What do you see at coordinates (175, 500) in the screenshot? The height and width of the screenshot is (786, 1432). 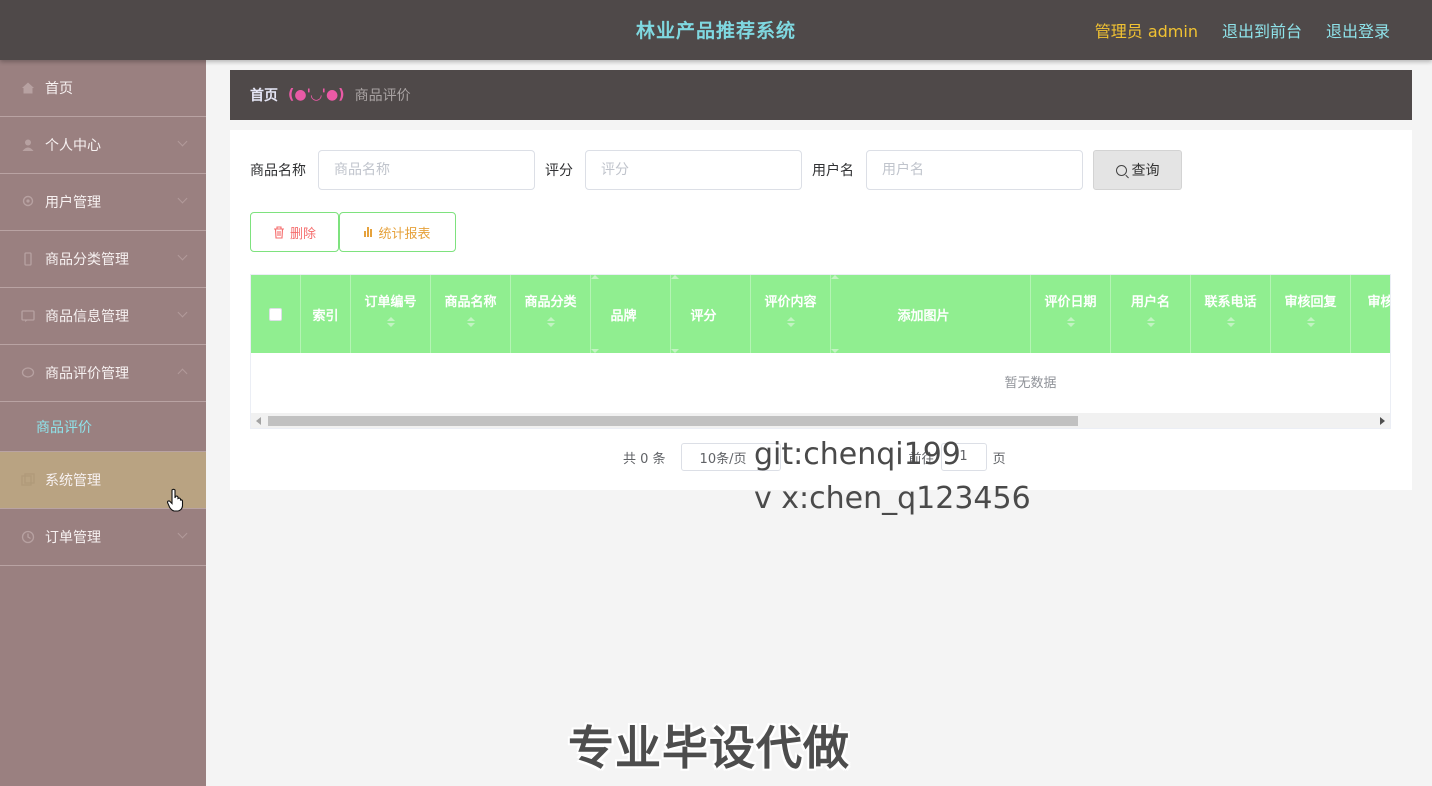 I see `hand-cursor-icon` at bounding box center [175, 500].